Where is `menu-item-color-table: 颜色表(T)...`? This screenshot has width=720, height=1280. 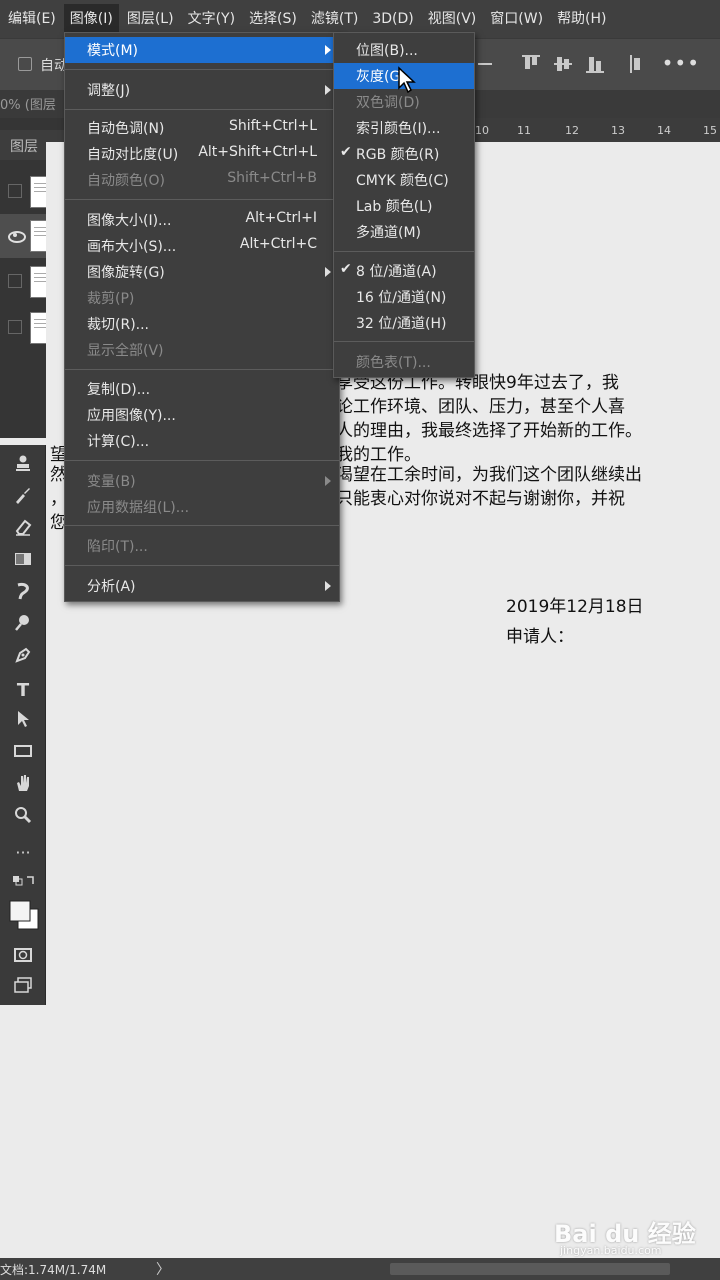 menu-item-color-table: 颜色表(T)... is located at coordinates (393, 363).